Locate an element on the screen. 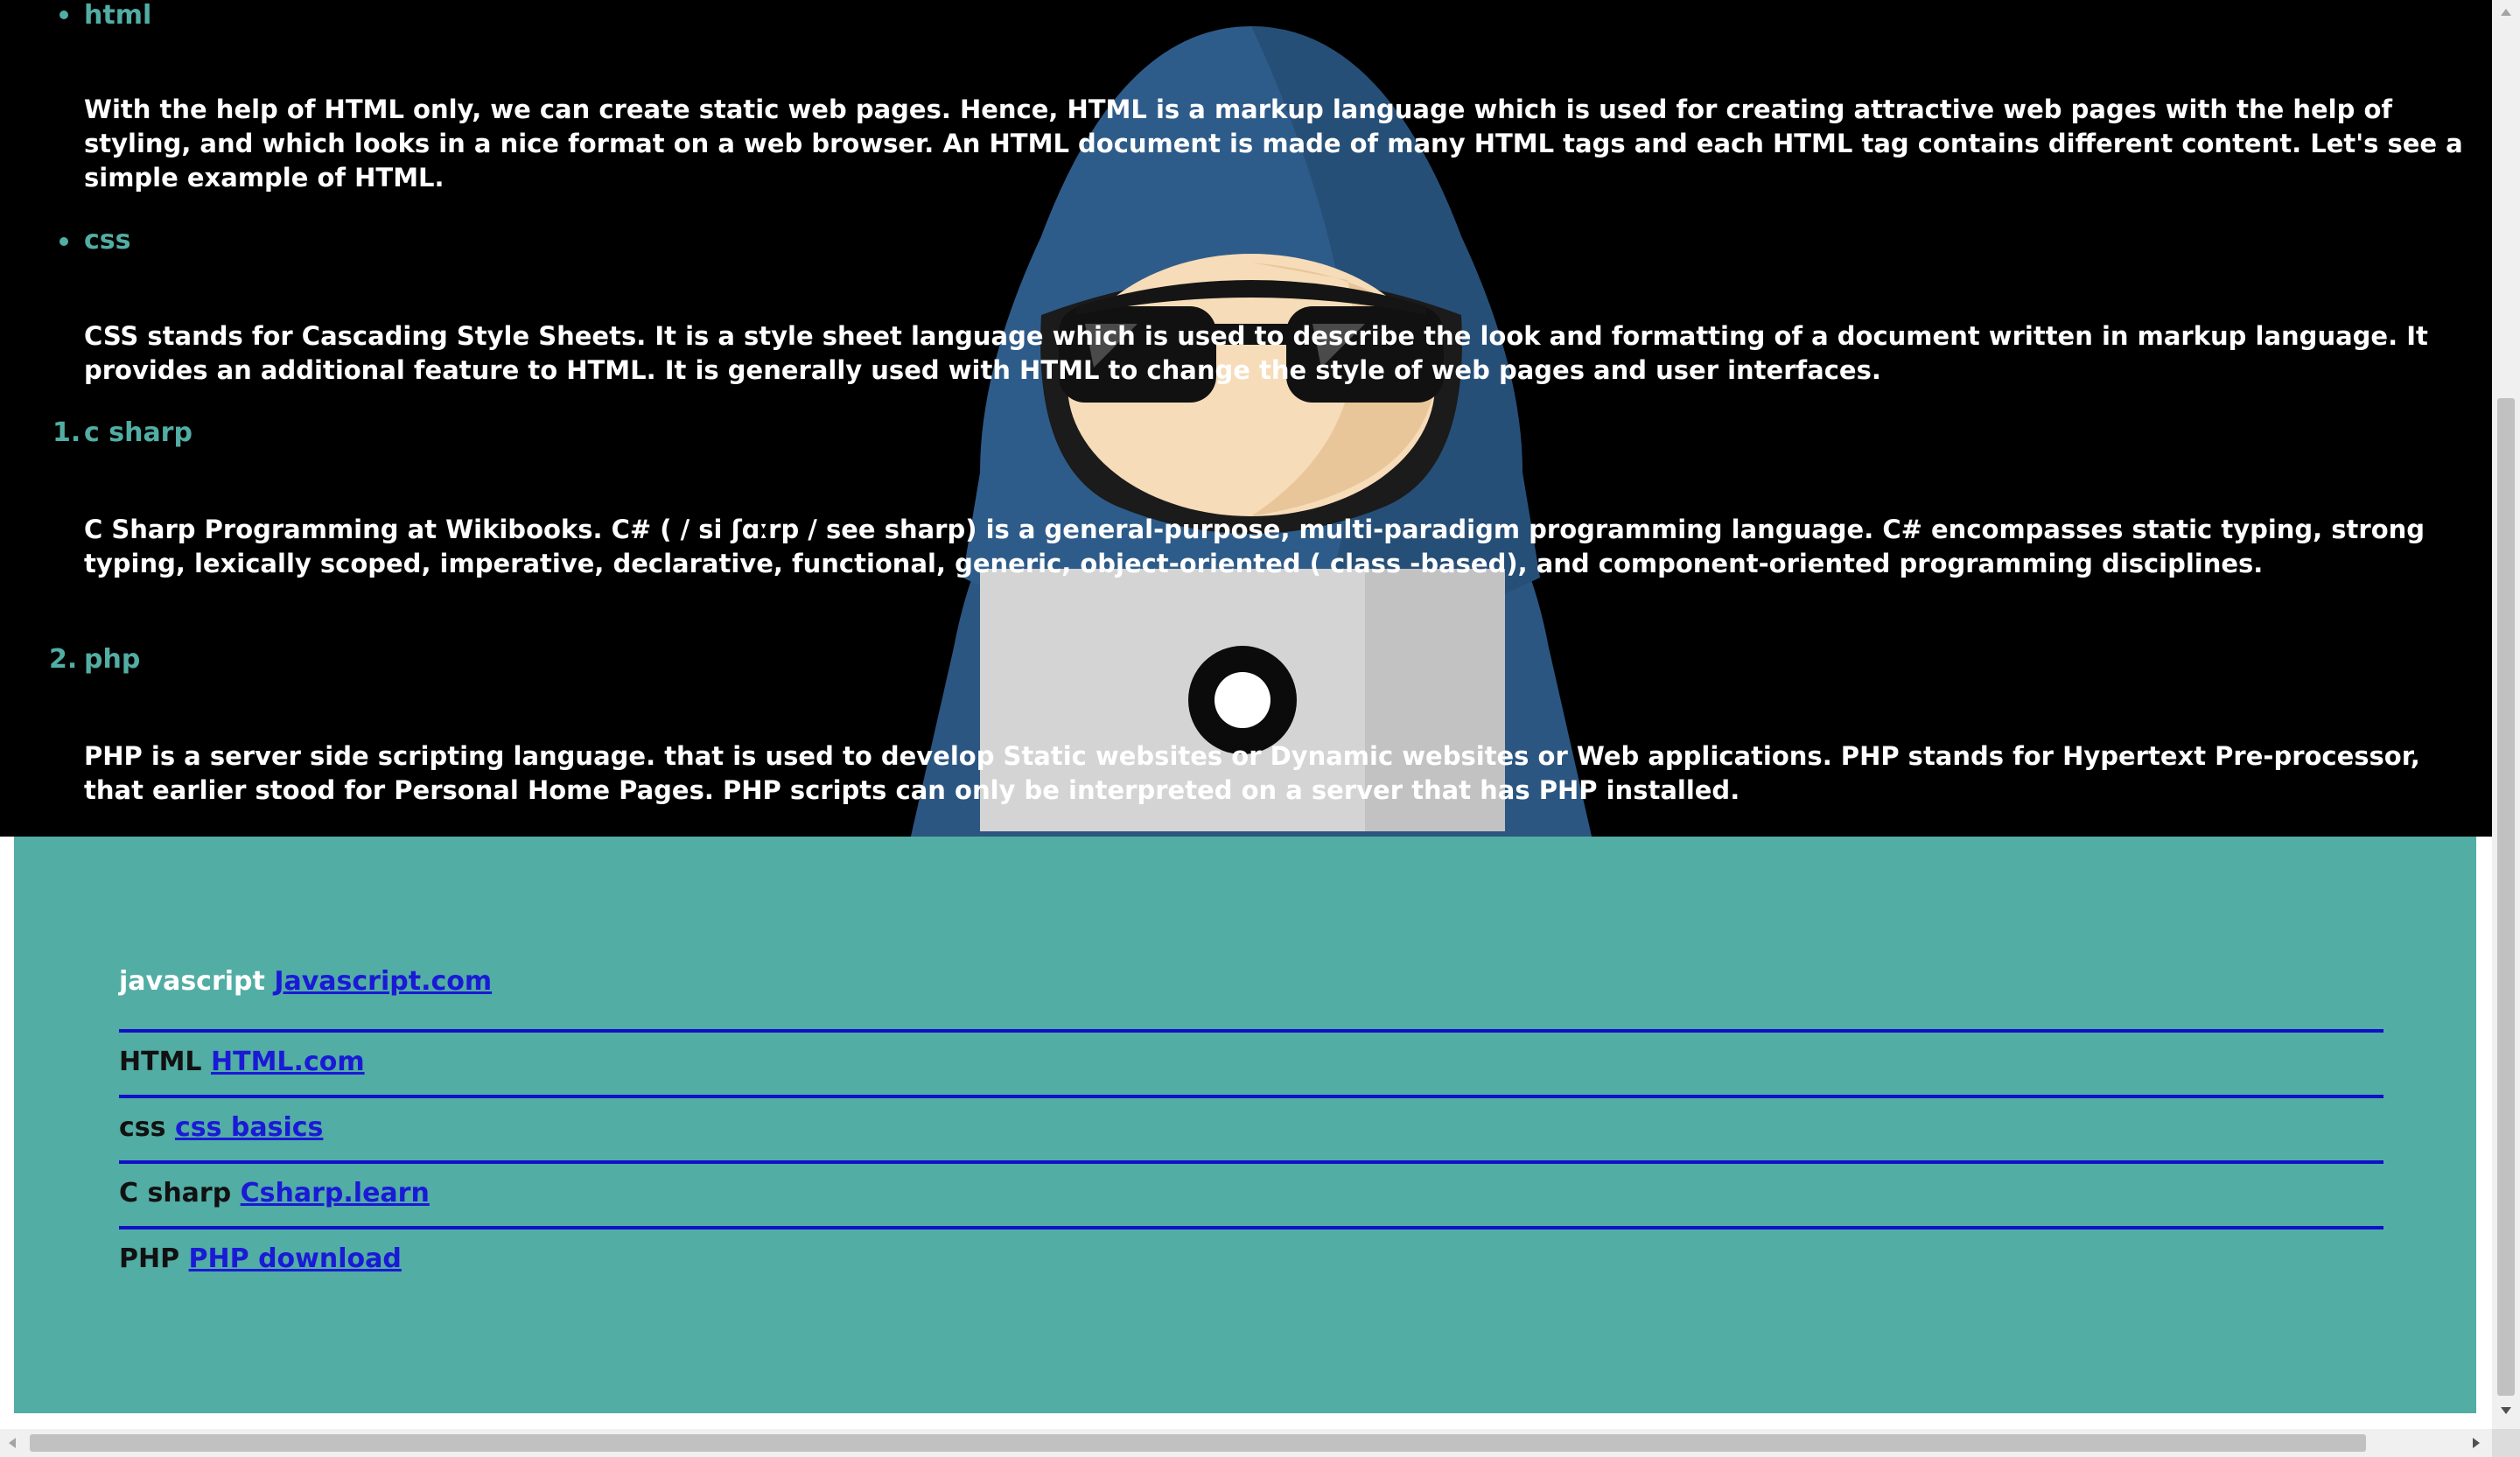 The height and width of the screenshot is (1457, 2520). vertical-scrollbar is located at coordinates (2506, 714).